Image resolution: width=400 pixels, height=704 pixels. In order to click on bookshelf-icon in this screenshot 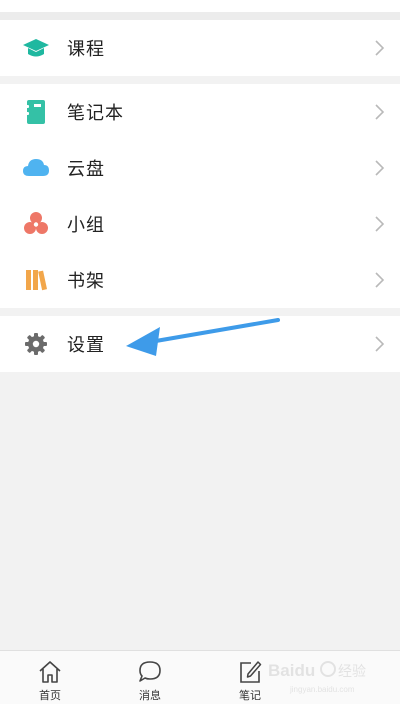, I will do `click(36, 280)`.